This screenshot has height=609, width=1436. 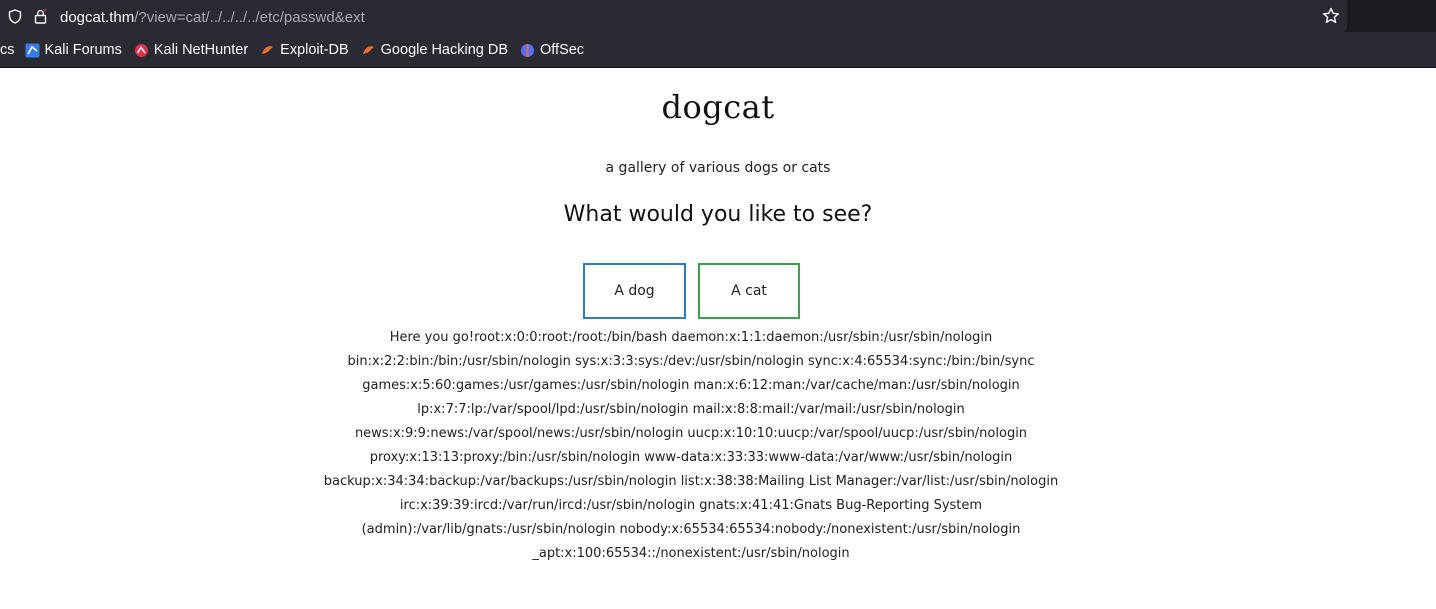 What do you see at coordinates (83, 49) in the screenshot?
I see `bookmark-label: Kali Forums` at bounding box center [83, 49].